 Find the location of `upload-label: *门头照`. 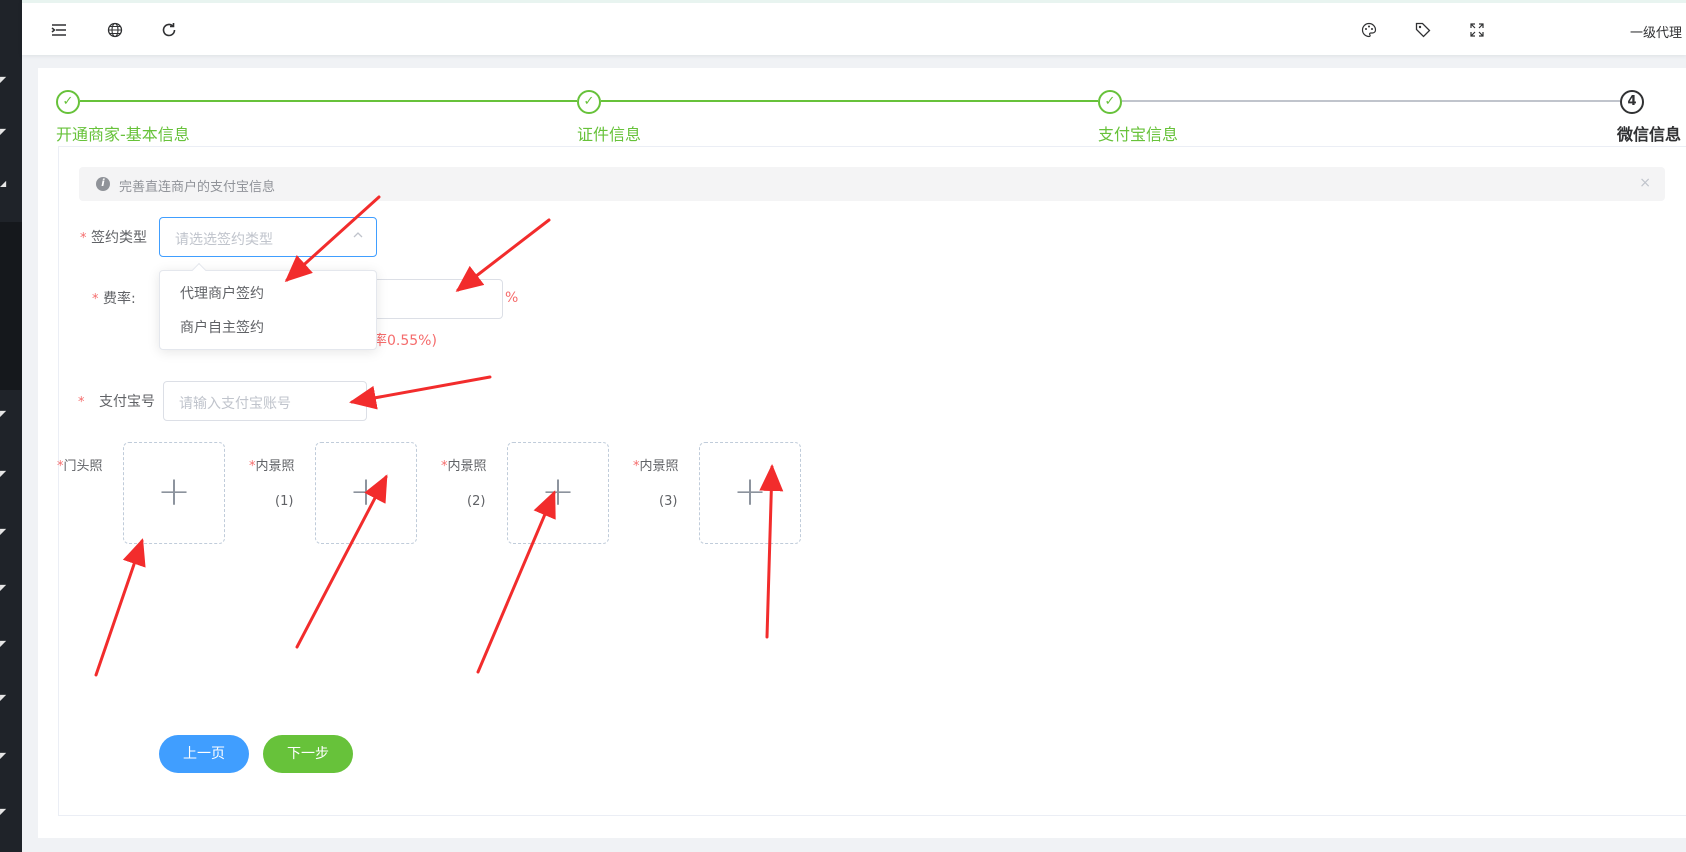

upload-label: *门头照 is located at coordinates (80, 464).